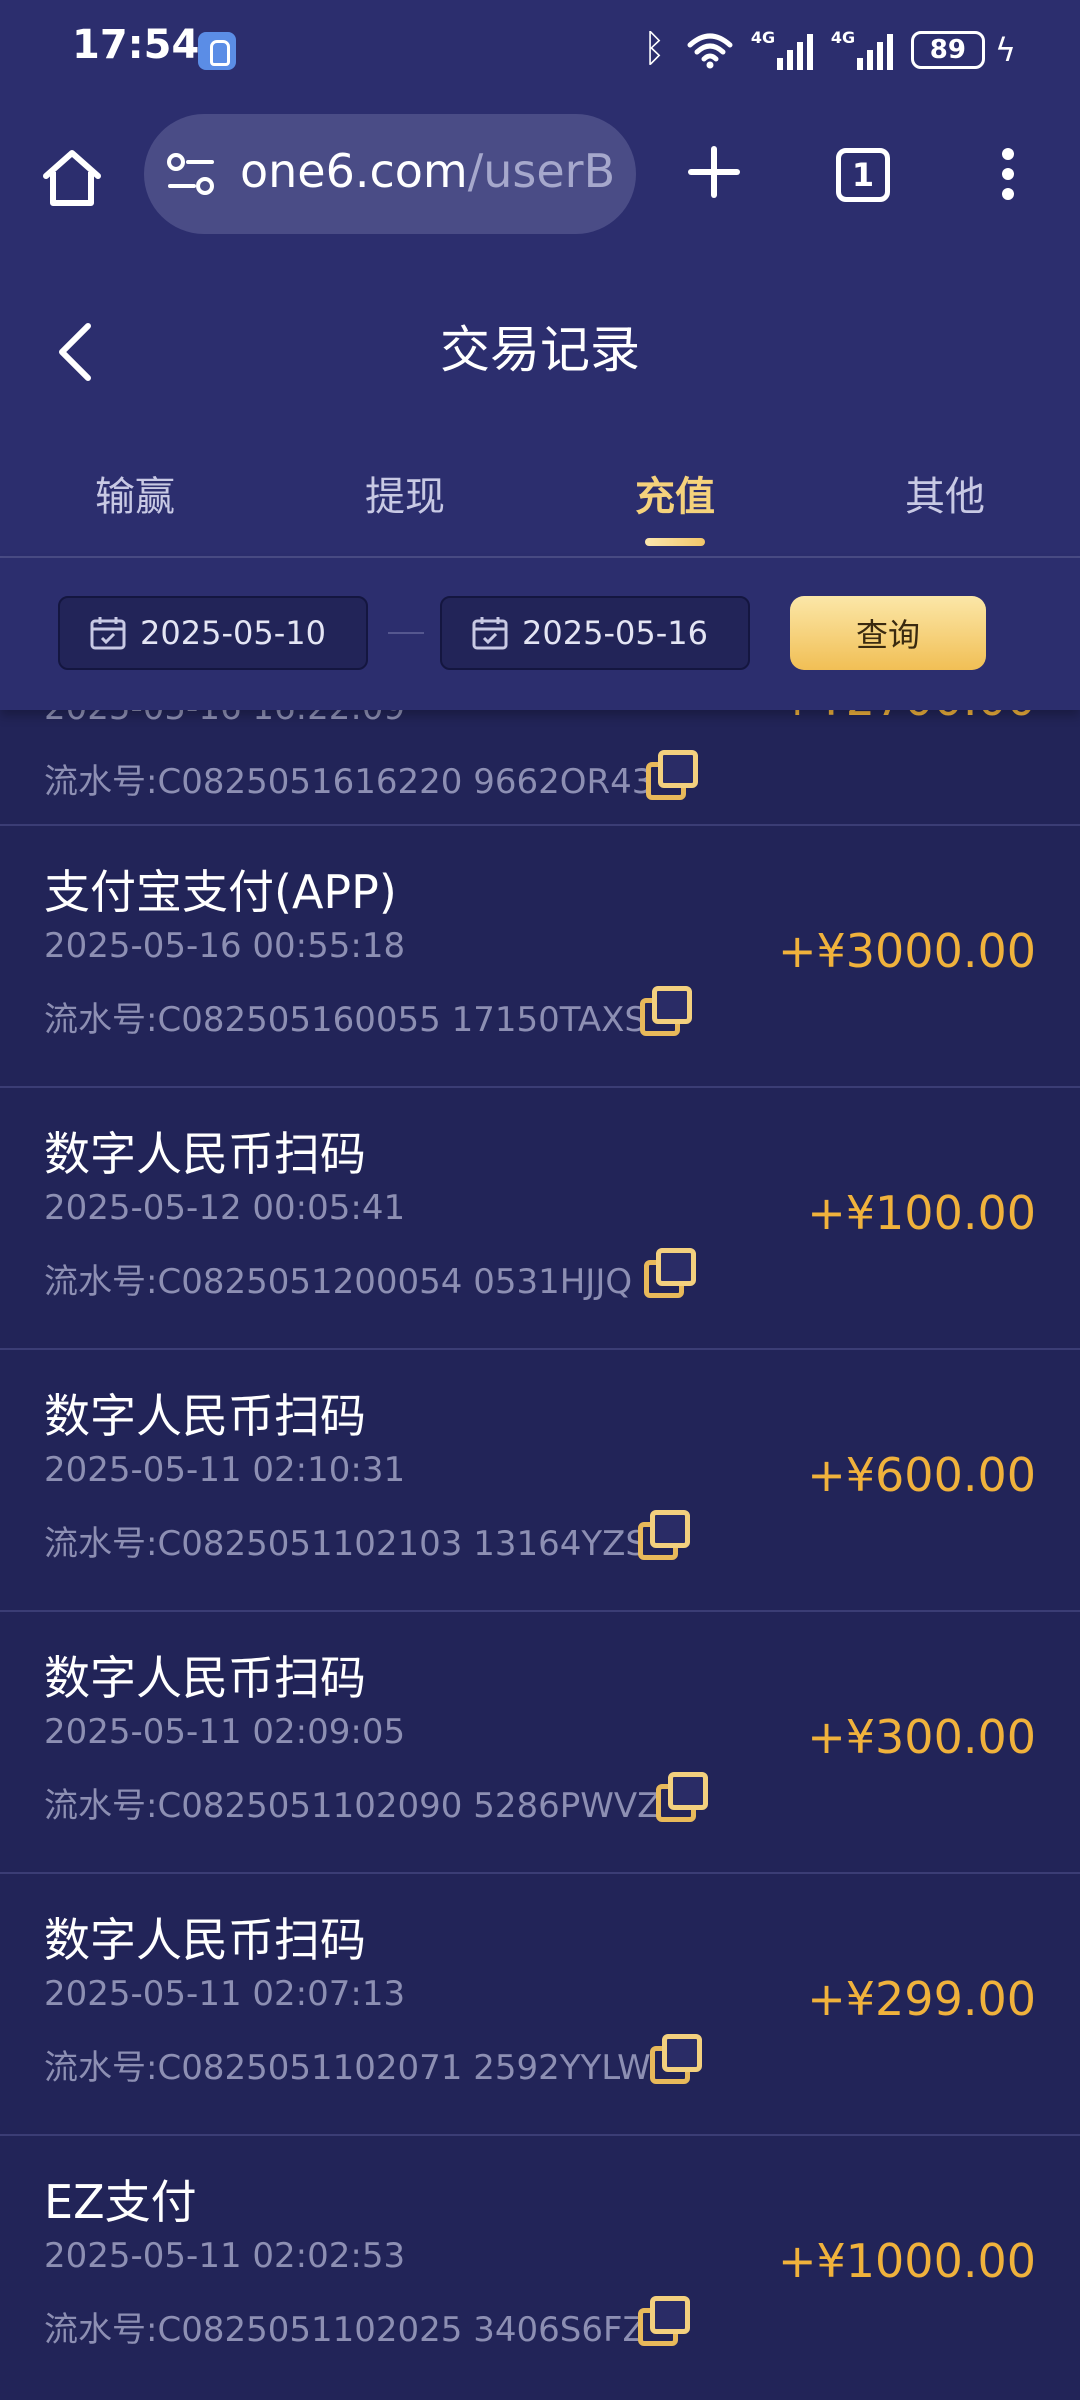  I want to click on tab-other: 其他, so click(945, 506).